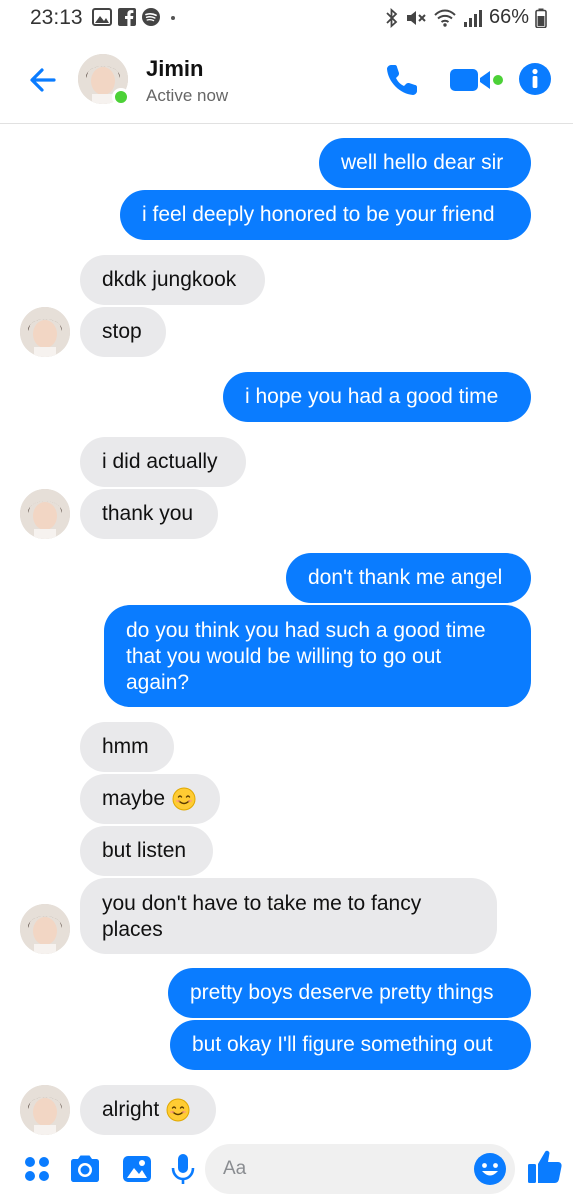 The image size is (573, 1200). What do you see at coordinates (350, 1045) in the screenshot?
I see `message-bubble-outgoing: but okay I'll figure something out` at bounding box center [350, 1045].